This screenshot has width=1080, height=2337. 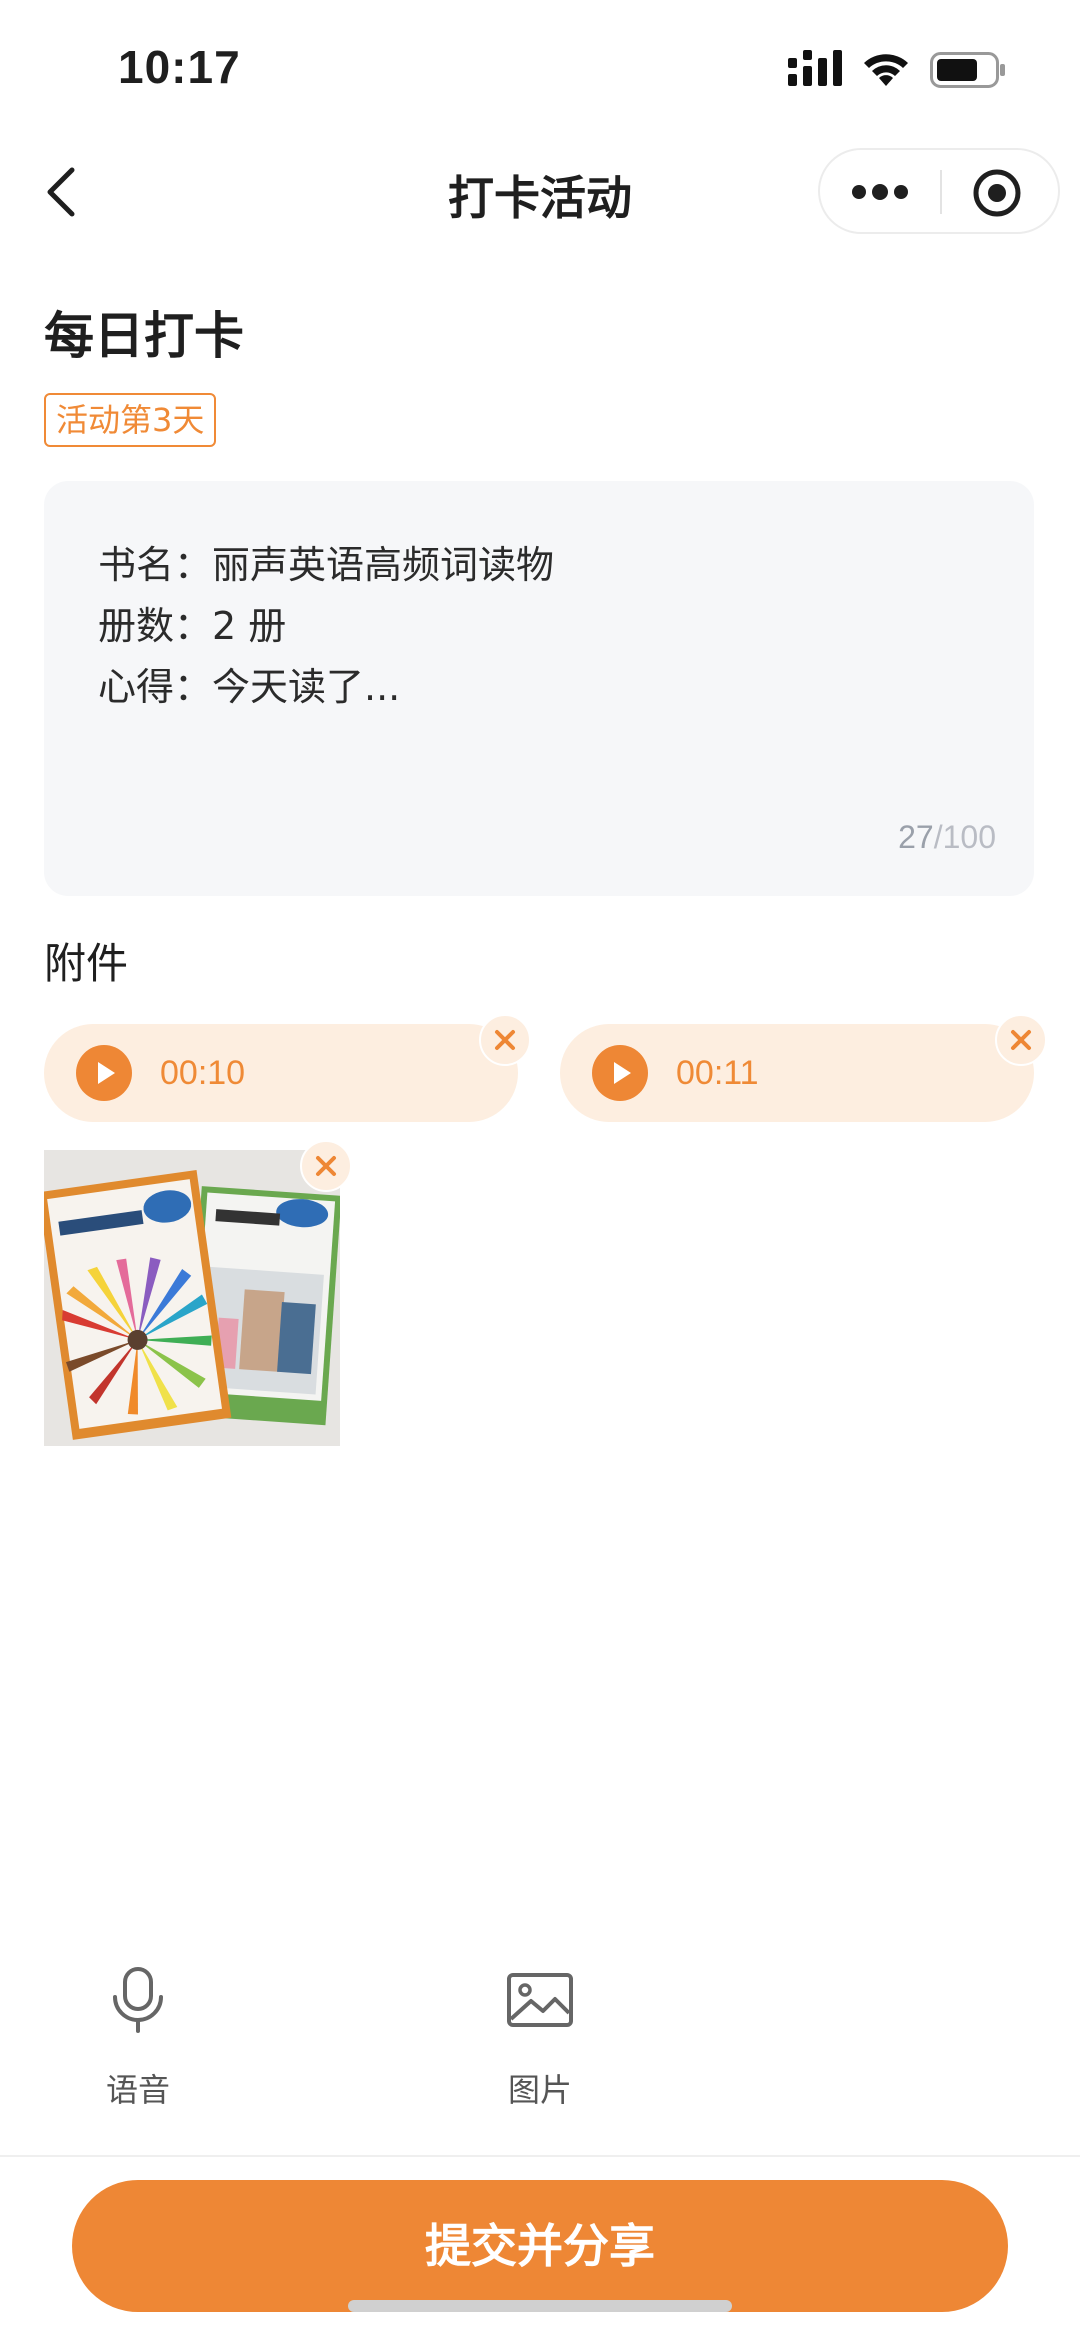 I want to click on image-icon, so click(x=540, y=2000).